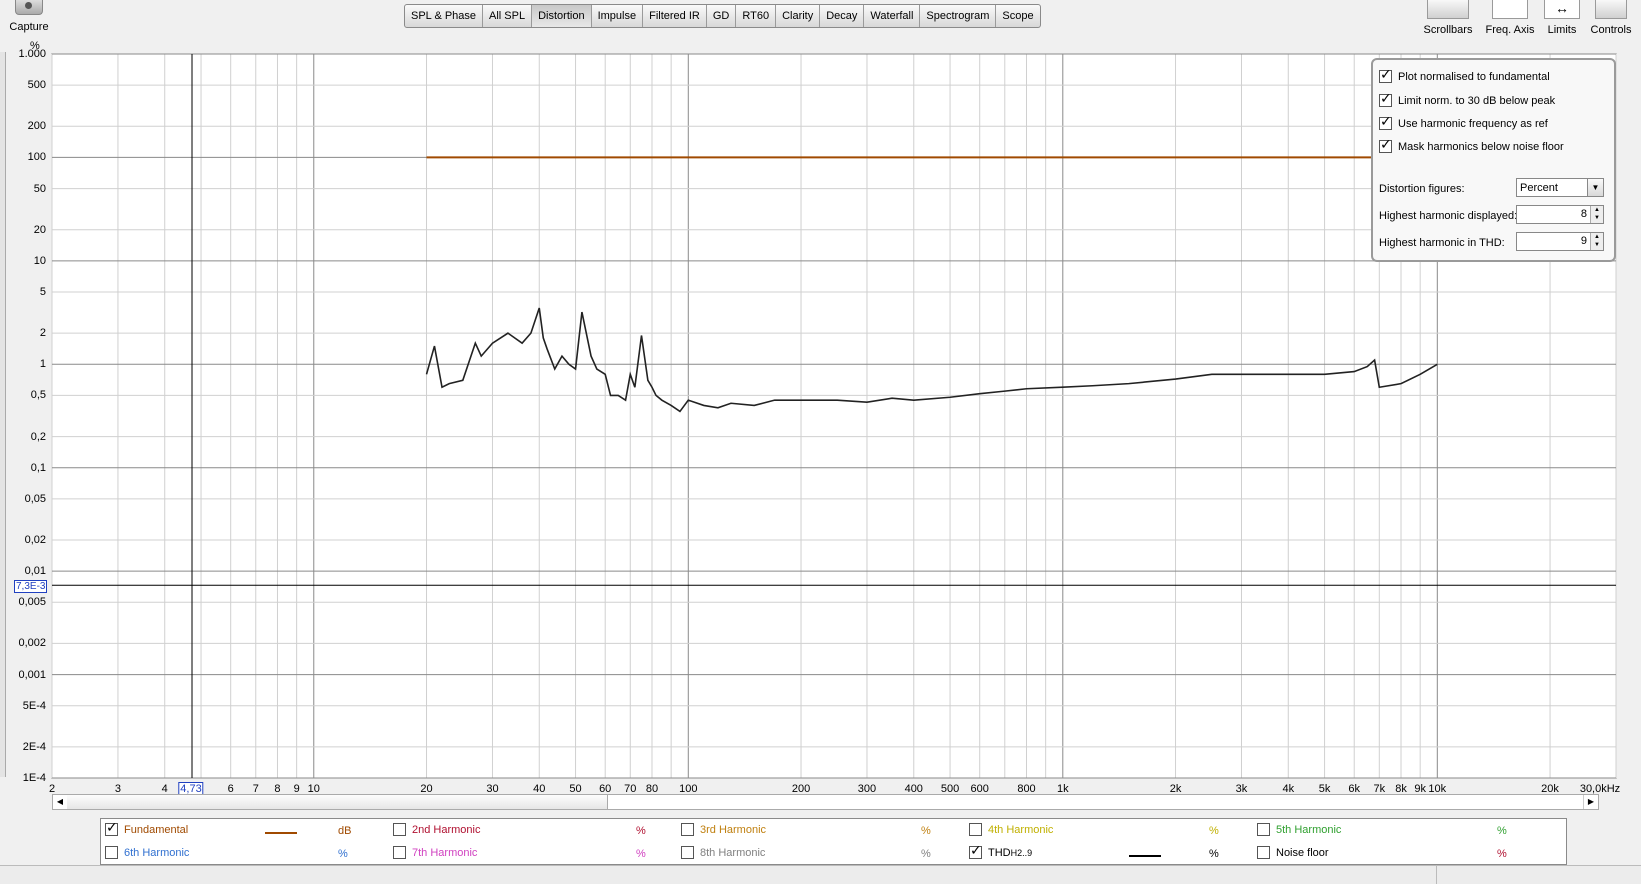 This screenshot has height=884, width=1641. I want to click on checkbox-label: Limit norm. to 30 dB below peak, so click(1477, 100).